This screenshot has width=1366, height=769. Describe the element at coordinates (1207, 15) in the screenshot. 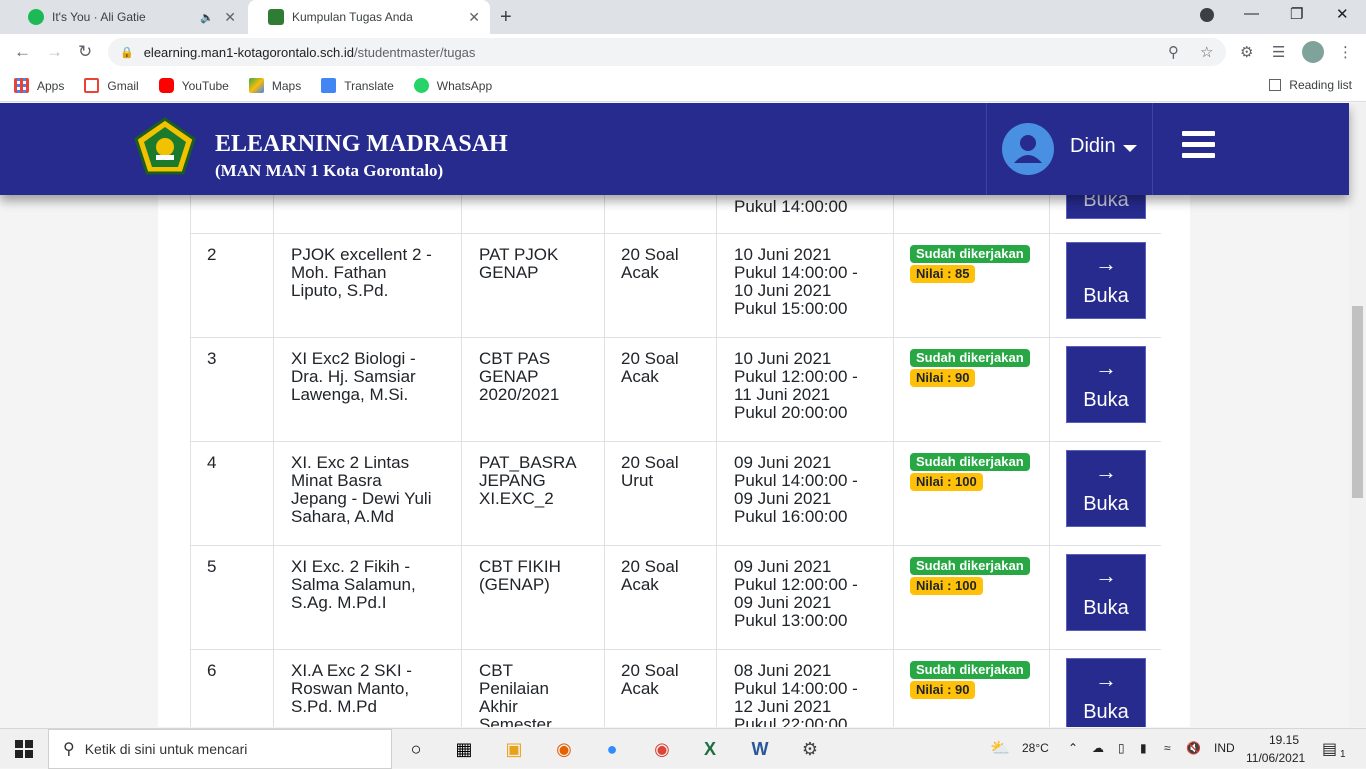

I see `profile-dropdown-icon` at that location.